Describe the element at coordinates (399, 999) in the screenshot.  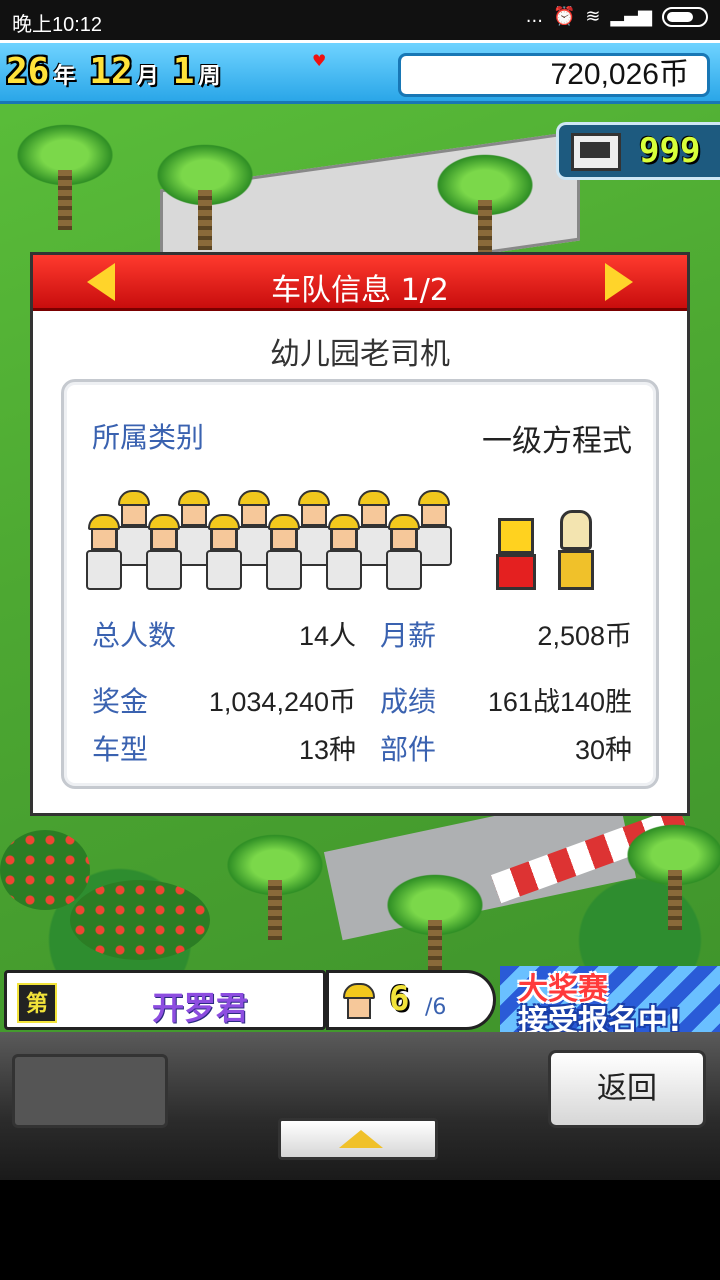
I see `staff-count: 6` at that location.